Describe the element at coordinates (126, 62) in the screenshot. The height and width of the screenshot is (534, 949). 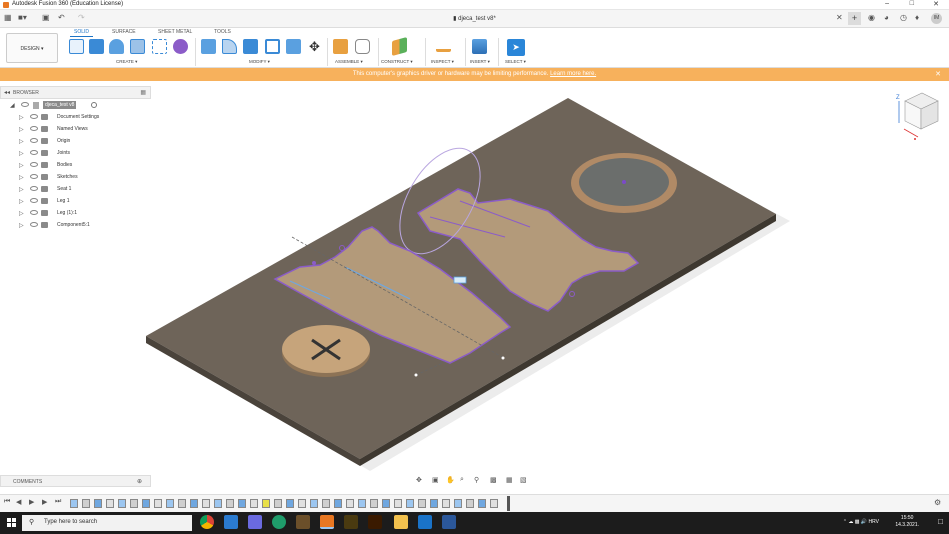
I see `create-group-label: CREATE ▾` at that location.